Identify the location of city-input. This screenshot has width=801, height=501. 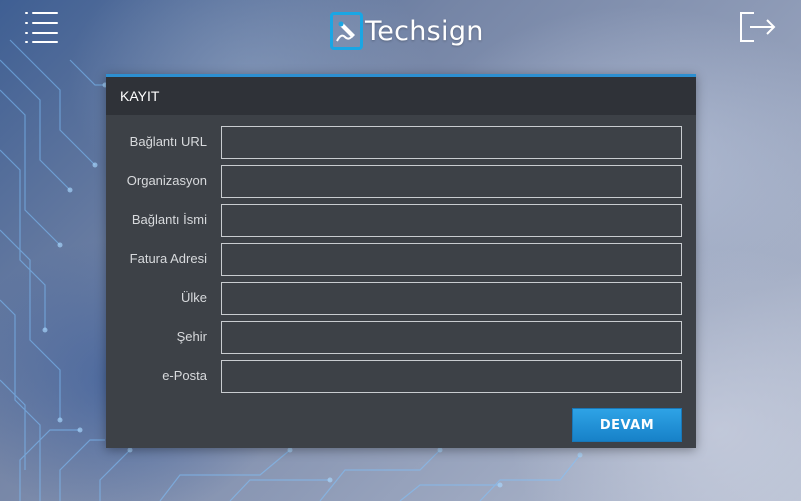
(451, 337).